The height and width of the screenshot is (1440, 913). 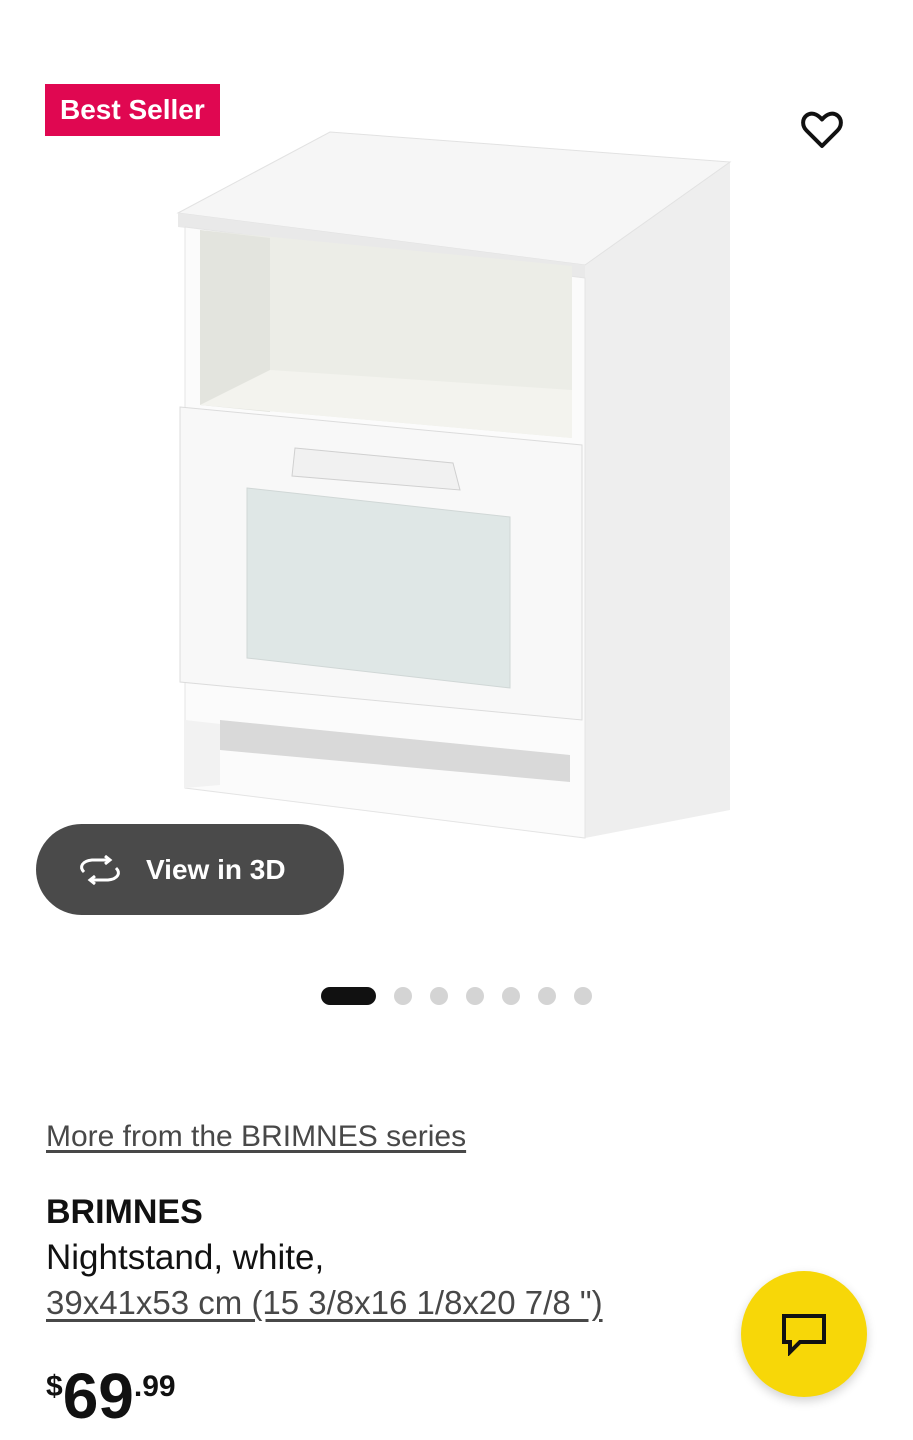 I want to click on heart-outline-icon, so click(x=822, y=129).